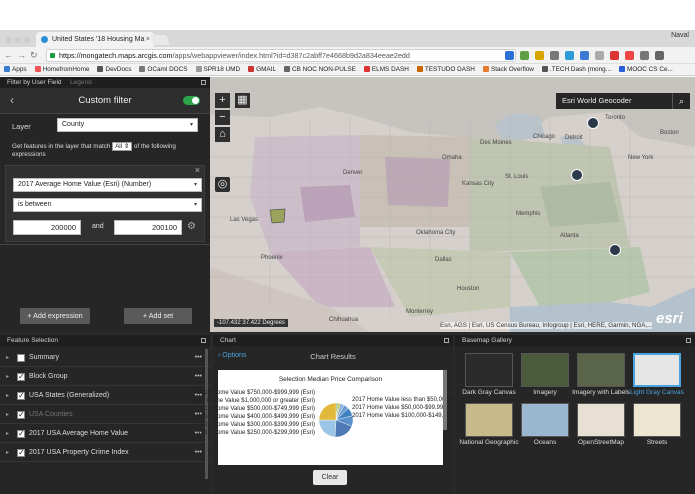 This screenshot has height=494, width=695. Describe the element at coordinates (148, 39) in the screenshot. I see `close-tab-icon: ×` at that location.